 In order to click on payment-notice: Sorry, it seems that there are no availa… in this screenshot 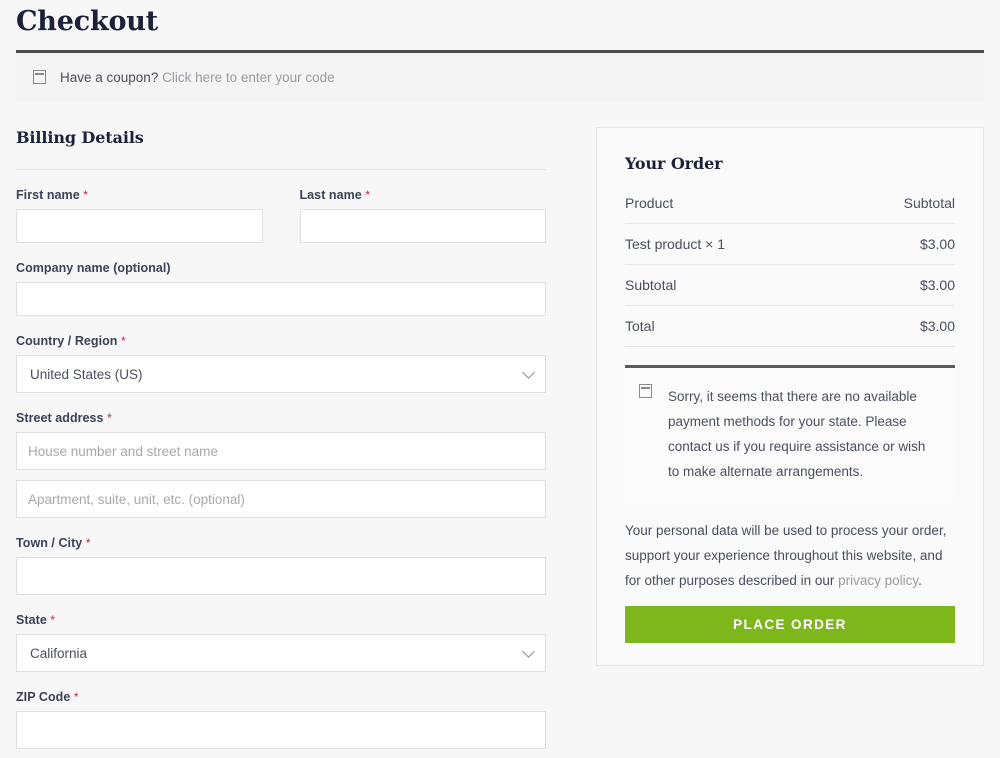, I will do `click(790, 435)`.